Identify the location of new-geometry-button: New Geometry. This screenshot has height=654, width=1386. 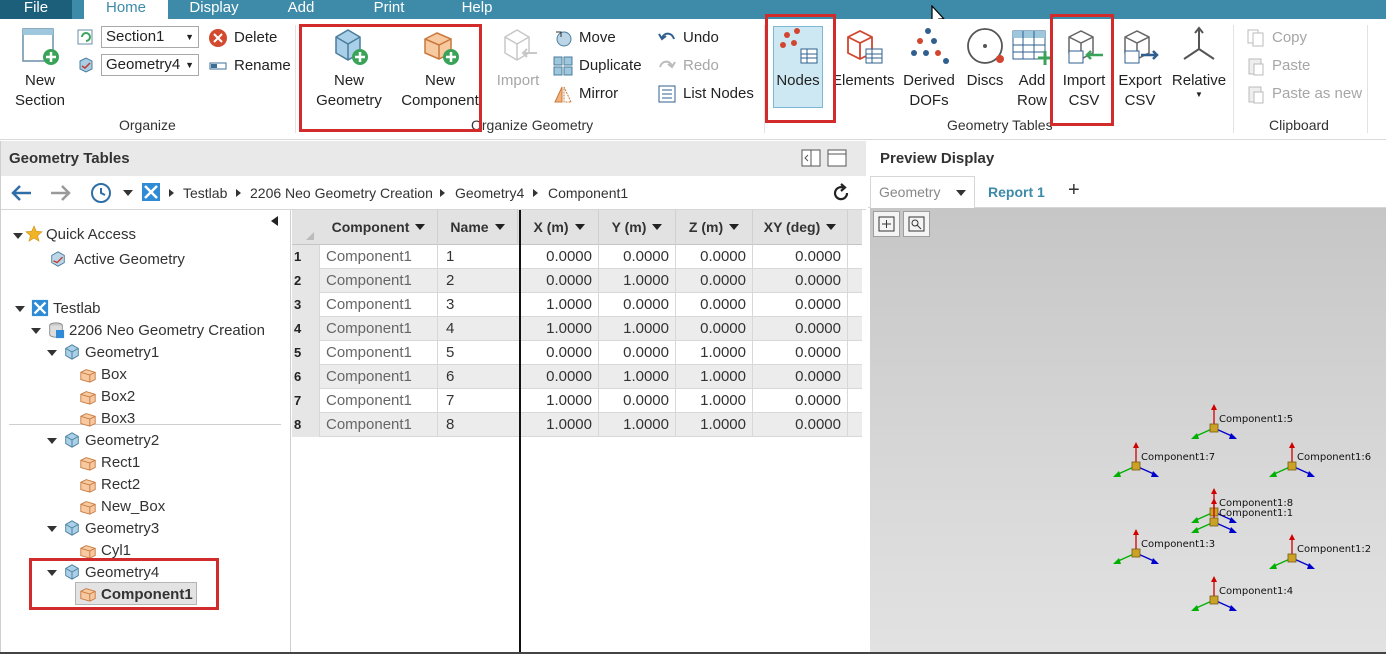
(349, 66).